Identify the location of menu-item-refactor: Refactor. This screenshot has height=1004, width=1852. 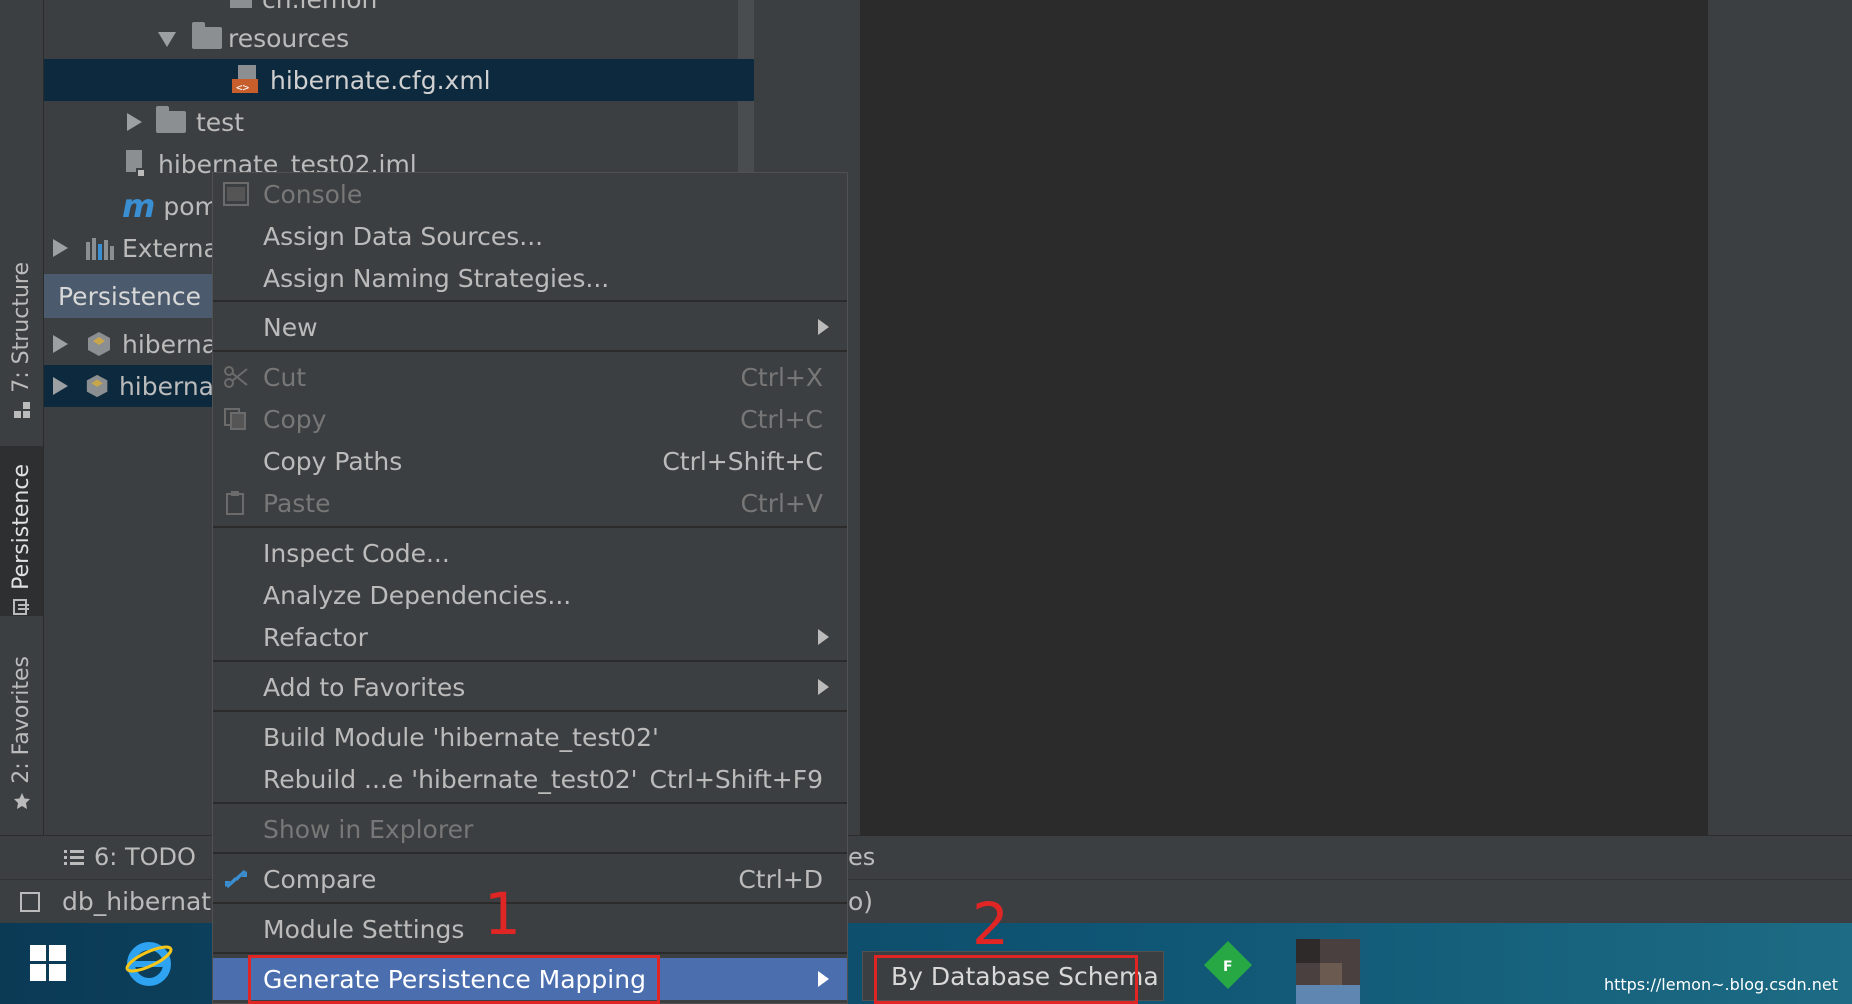
(530, 637).